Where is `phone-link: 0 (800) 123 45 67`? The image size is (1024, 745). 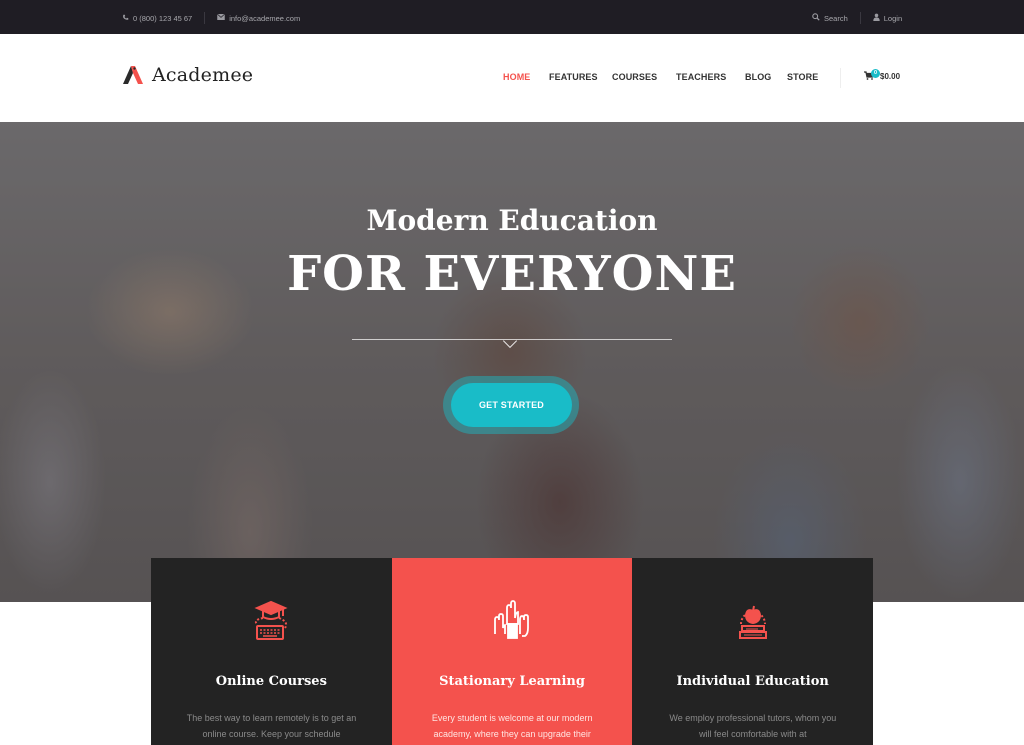 phone-link: 0 (800) 123 45 67 is located at coordinates (157, 18).